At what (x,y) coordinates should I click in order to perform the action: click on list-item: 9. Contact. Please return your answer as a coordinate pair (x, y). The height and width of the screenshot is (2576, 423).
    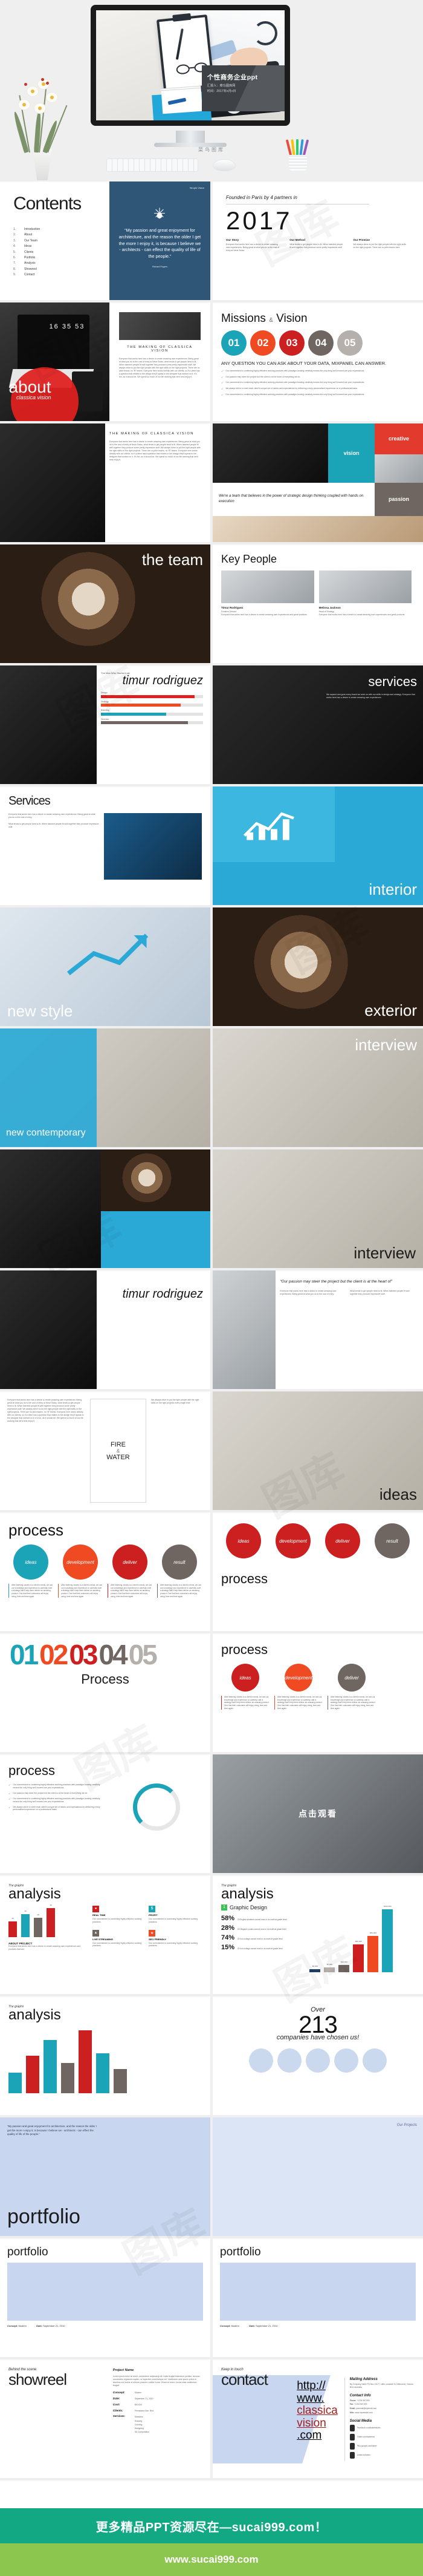
    Looking at the image, I should click on (61, 274).